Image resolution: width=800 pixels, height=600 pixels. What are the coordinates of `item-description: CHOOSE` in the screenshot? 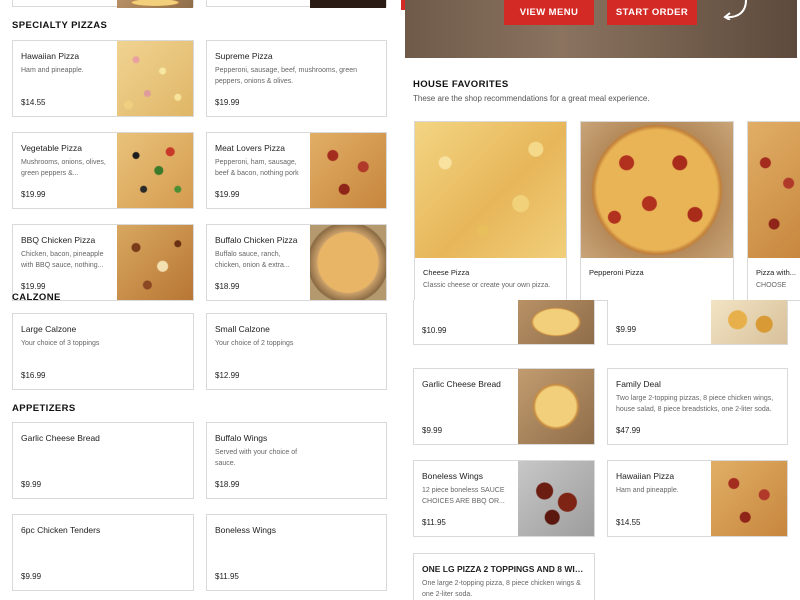 It's located at (771, 285).